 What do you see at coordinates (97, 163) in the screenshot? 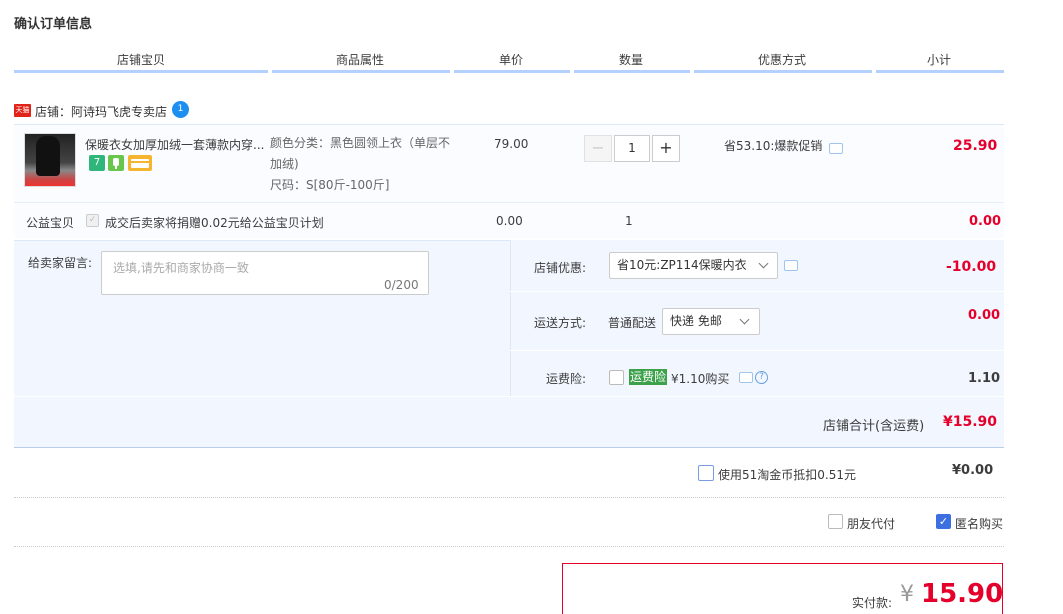
I see `seven-day-return-icon: 7` at bounding box center [97, 163].